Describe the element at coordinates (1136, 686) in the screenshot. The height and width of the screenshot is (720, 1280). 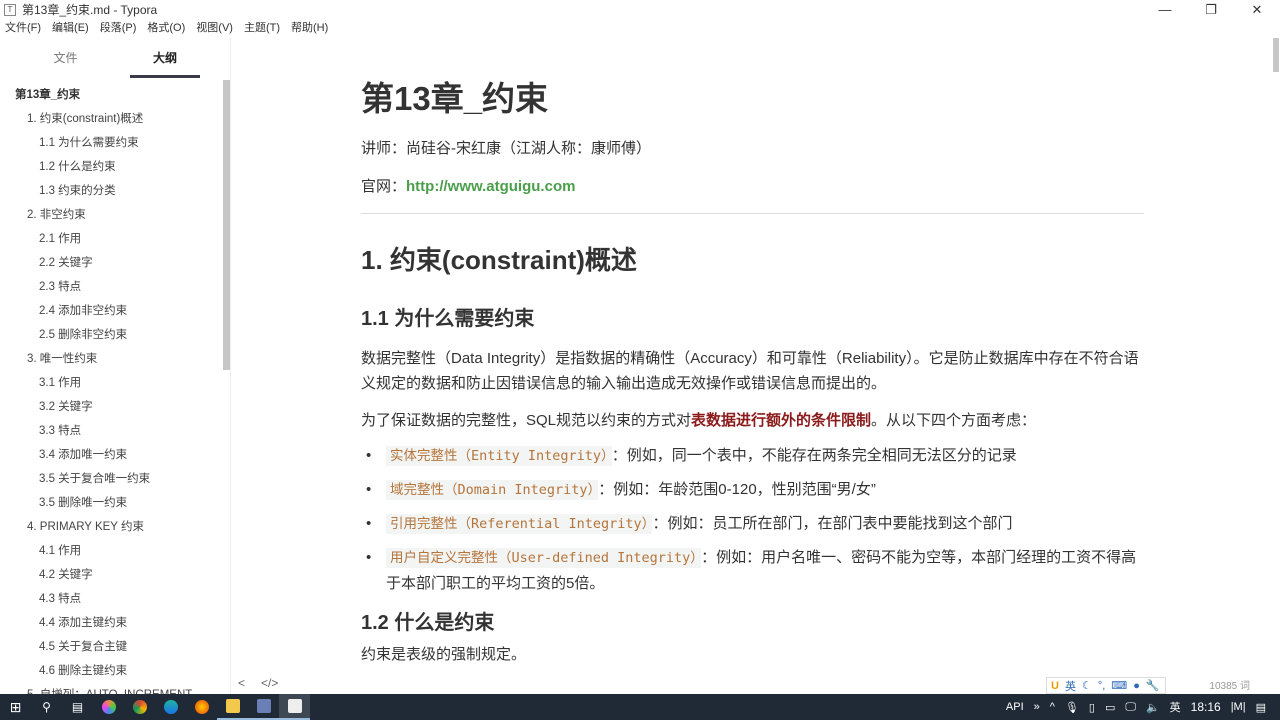
I see `user-icon: ●` at that location.